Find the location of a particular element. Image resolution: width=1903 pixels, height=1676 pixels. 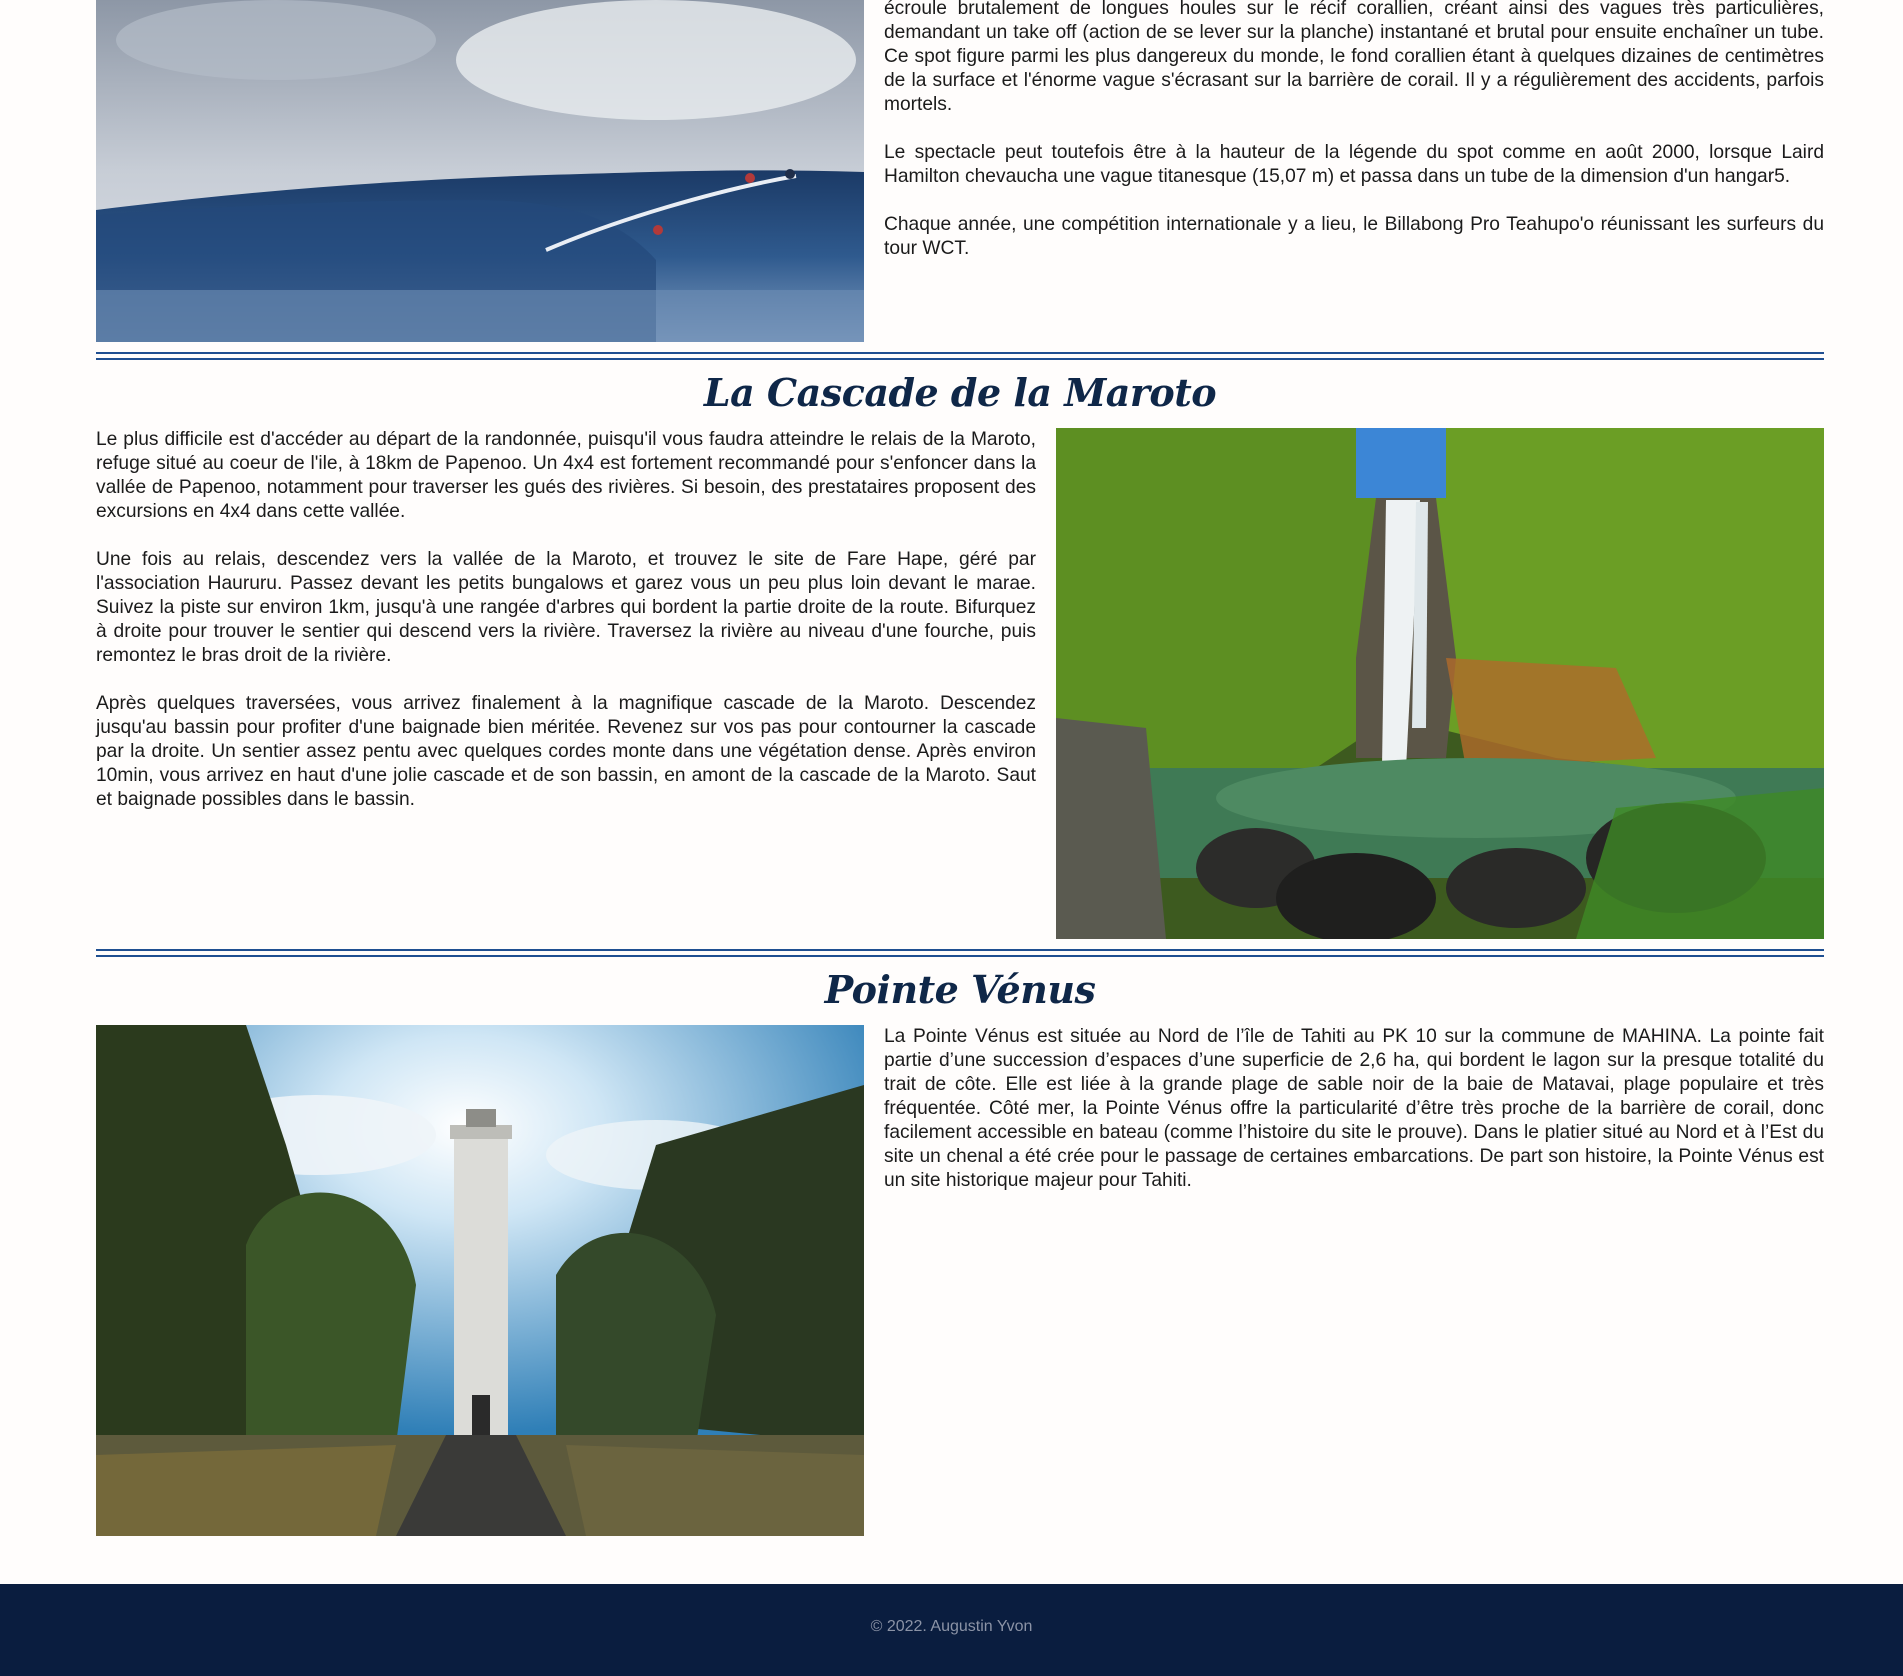

surf-wave-photo is located at coordinates (480, 171).